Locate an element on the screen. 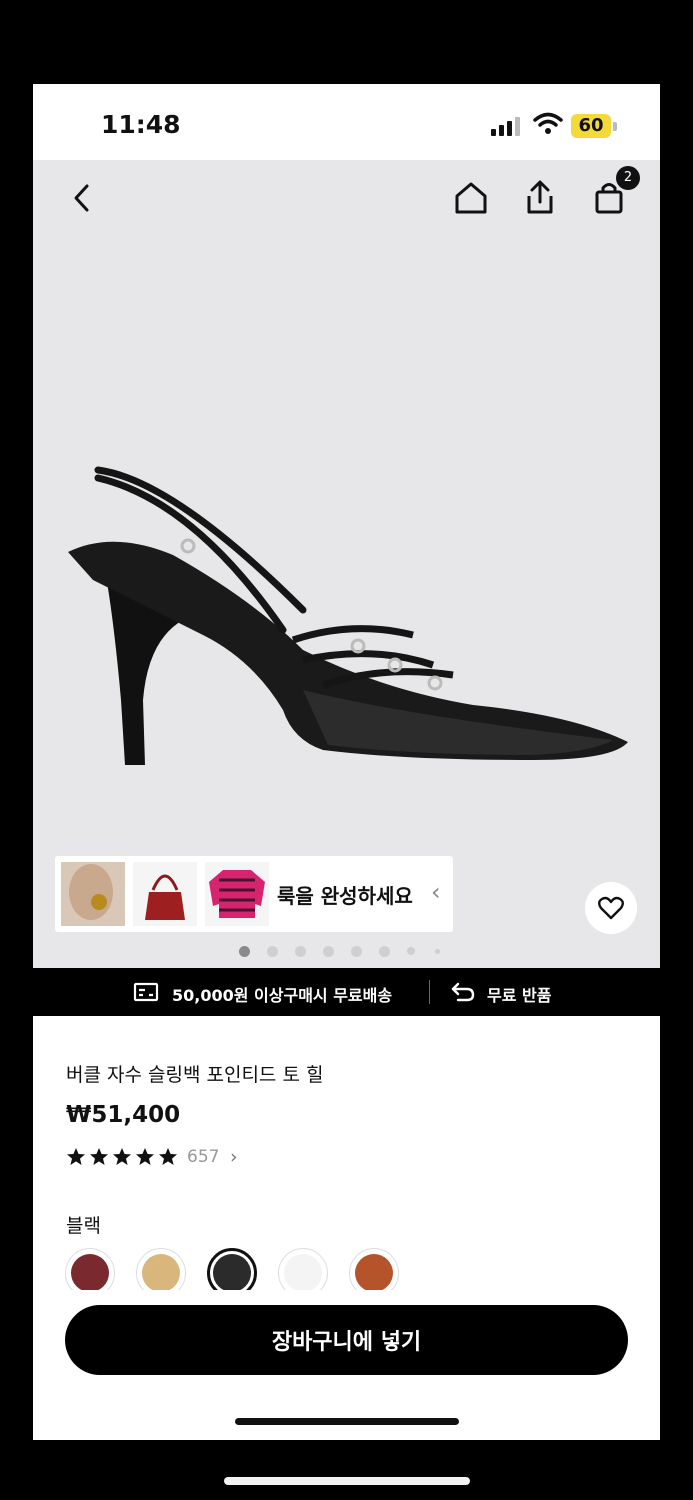 Image resolution: width=693 pixels, height=1500 pixels. product-title: 버클 자수 슬링백 포인티드 토 힐 is located at coordinates (195, 1075).